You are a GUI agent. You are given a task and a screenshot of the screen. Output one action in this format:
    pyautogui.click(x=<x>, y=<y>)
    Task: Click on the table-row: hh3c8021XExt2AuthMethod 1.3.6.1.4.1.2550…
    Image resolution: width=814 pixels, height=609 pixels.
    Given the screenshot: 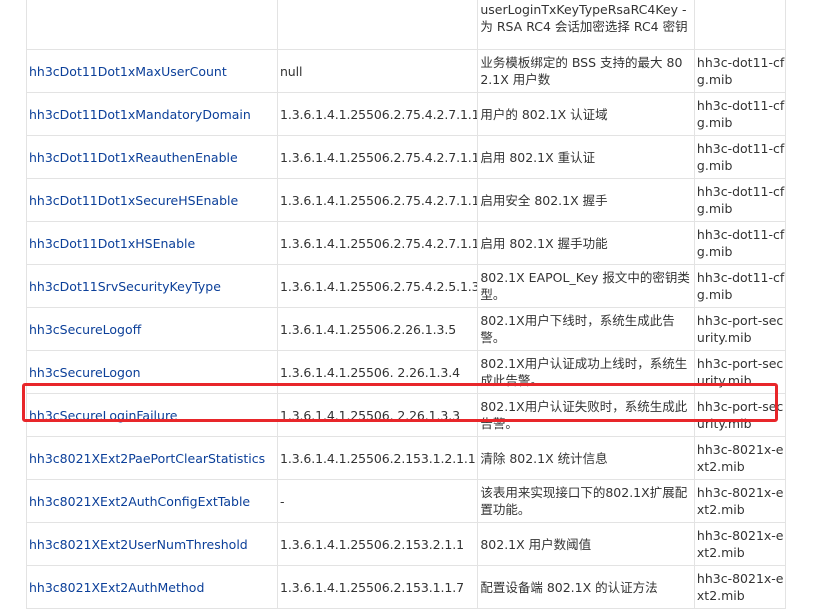 What is the action you would take?
    pyautogui.click(x=406, y=587)
    